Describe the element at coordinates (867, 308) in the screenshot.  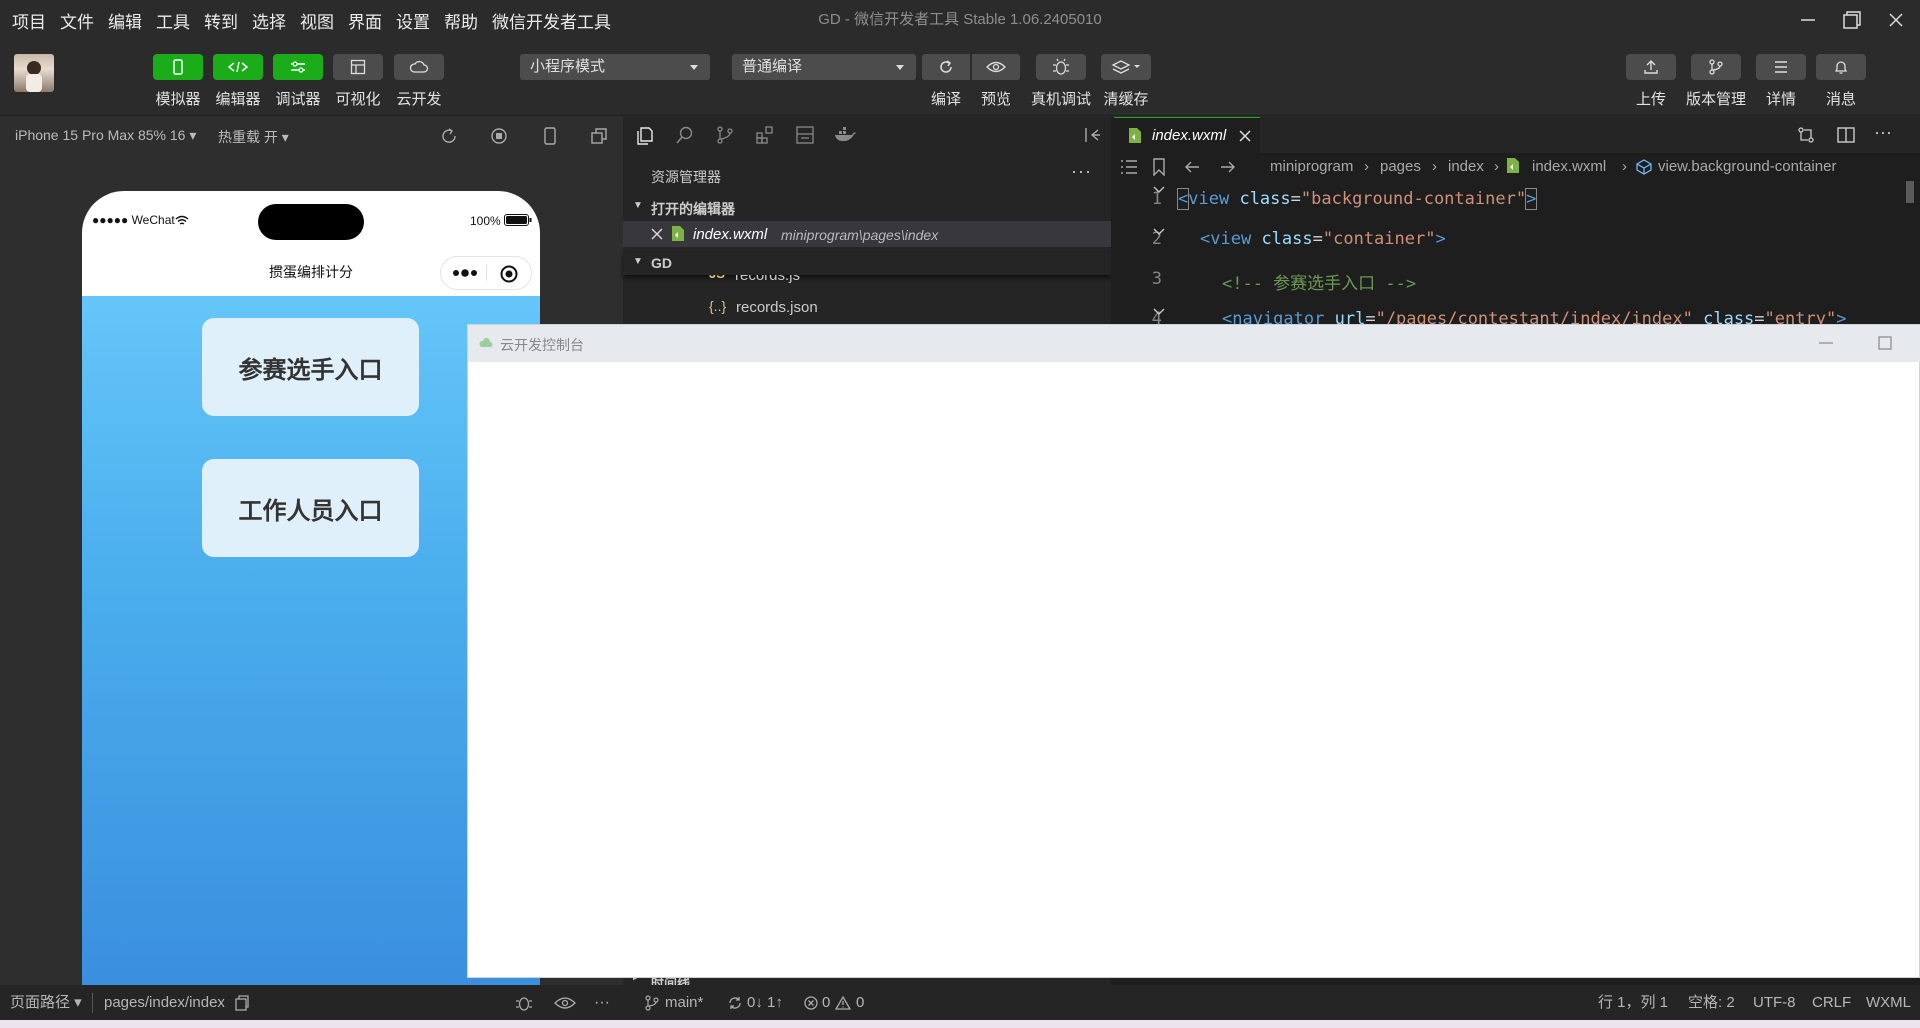
I see `file-item-records-json: {..} records.json` at that location.